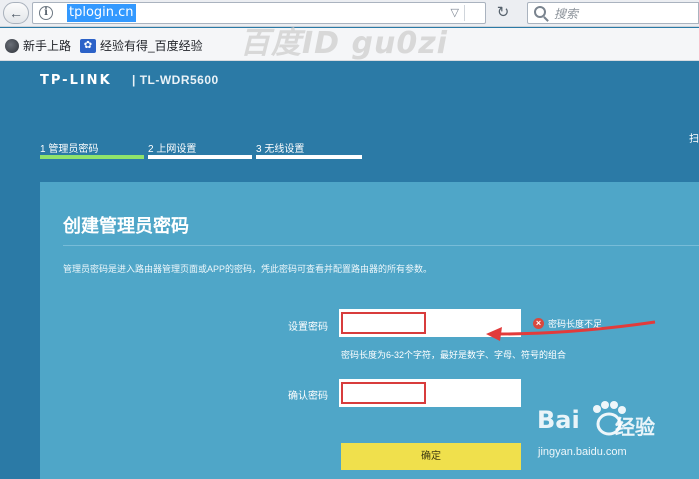 Image resolution: width=699 pixels, height=479 pixels. I want to click on info-icon: i, so click(46, 13).